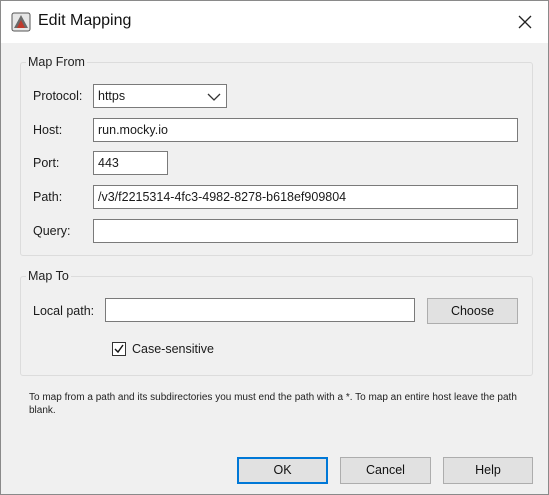  What do you see at coordinates (21, 22) in the screenshot?
I see `app-icon` at bounding box center [21, 22].